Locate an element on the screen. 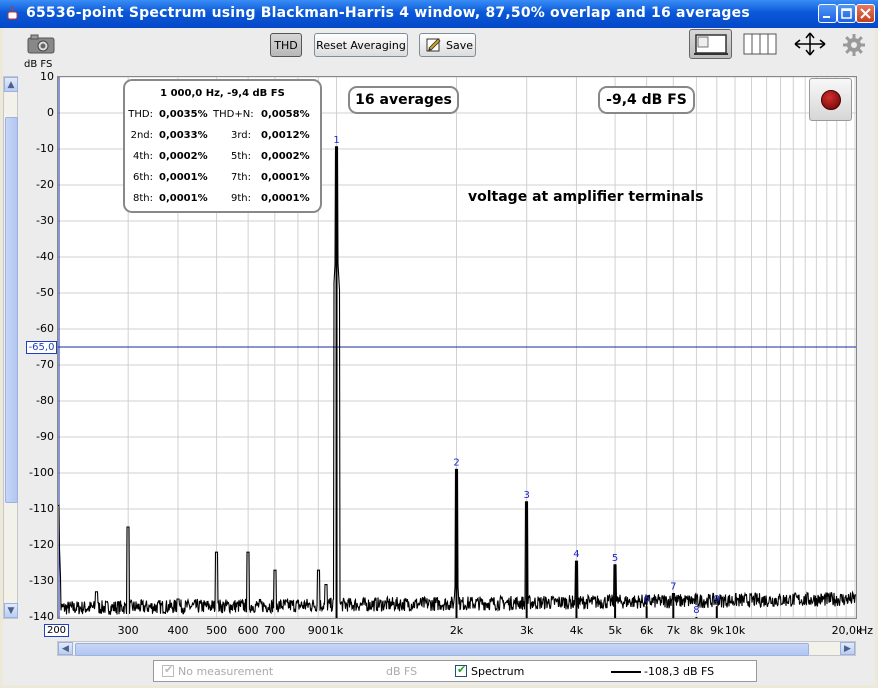 Image resolution: width=878 pixels, height=688 pixels. harmonic-value: 0,0012% is located at coordinates (285, 135).